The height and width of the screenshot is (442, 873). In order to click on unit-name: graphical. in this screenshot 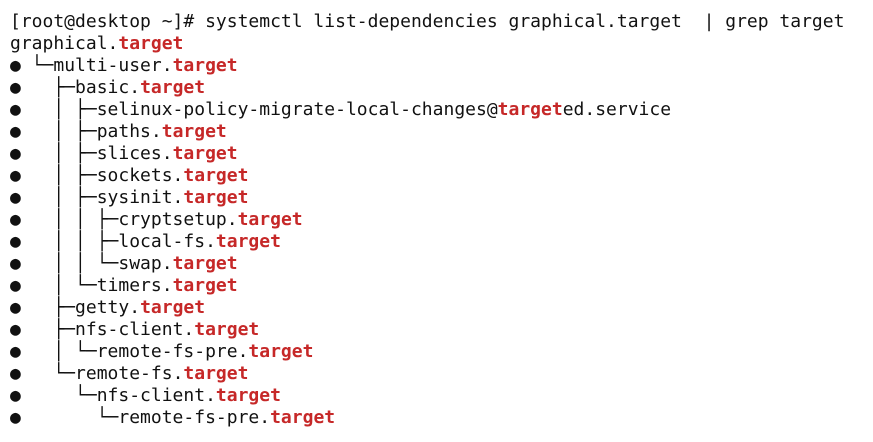, I will do `click(64, 43)`.